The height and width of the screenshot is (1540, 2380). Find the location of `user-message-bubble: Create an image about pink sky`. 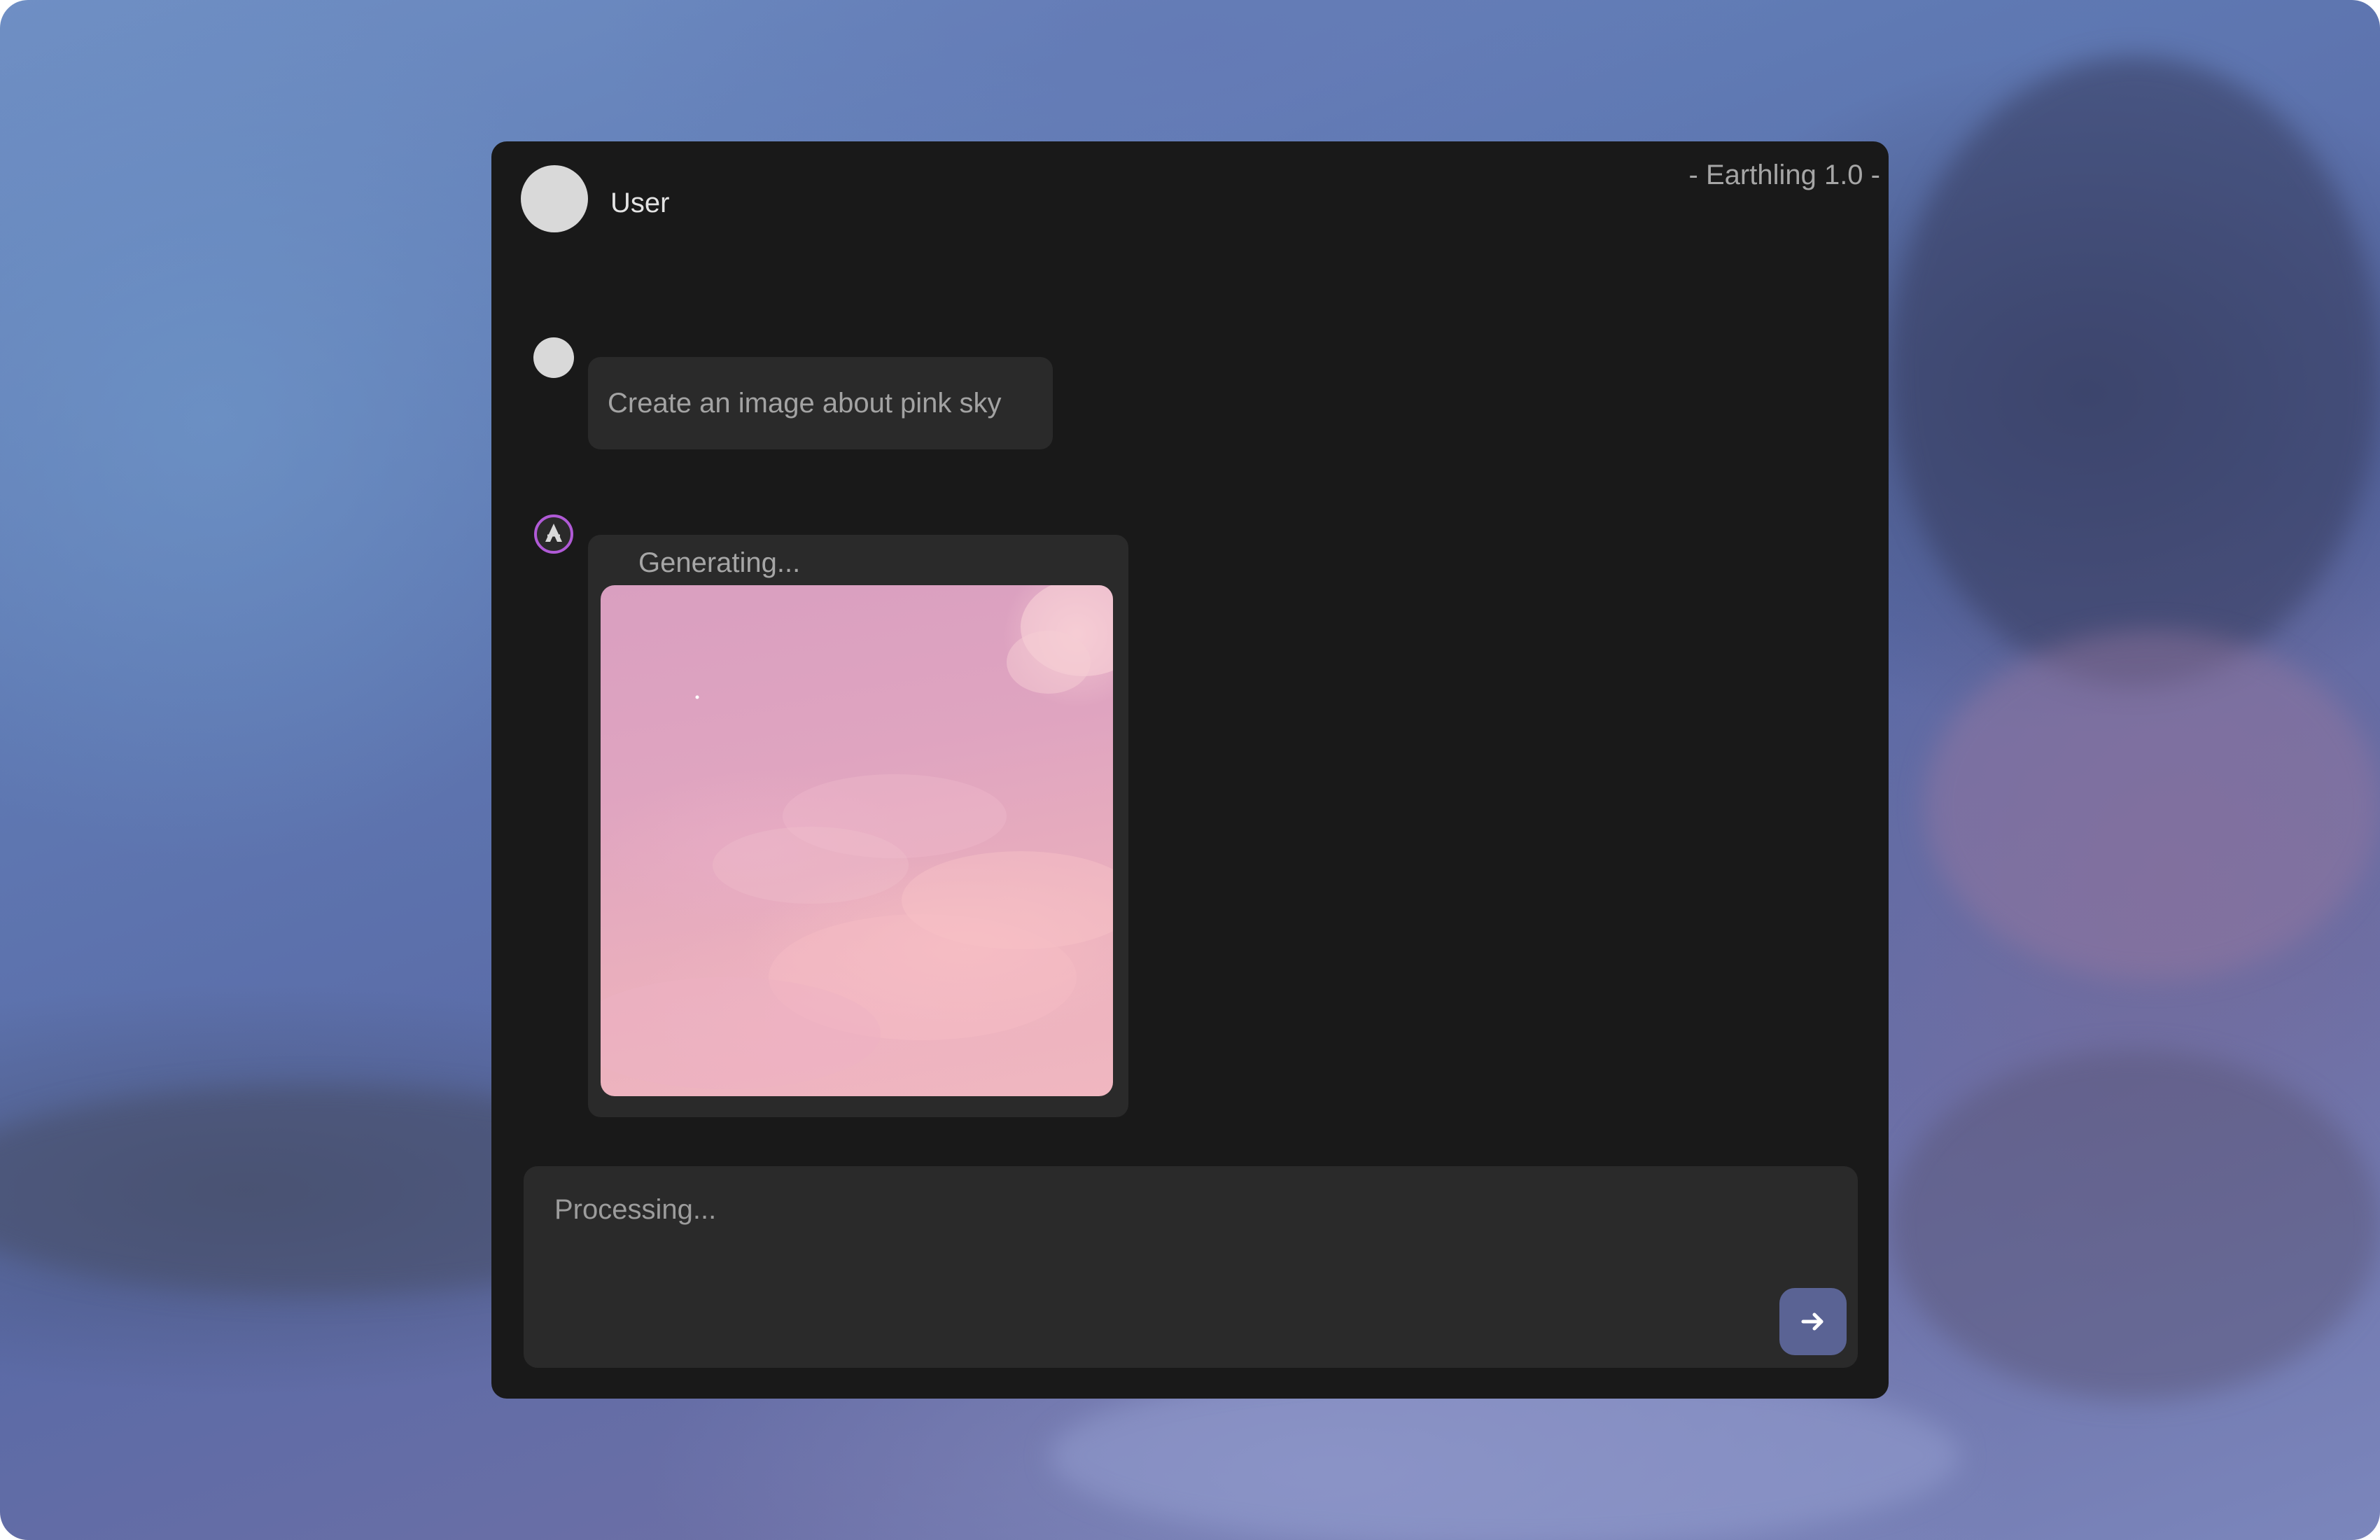

user-message-bubble: Create an image about pink sky is located at coordinates (820, 403).